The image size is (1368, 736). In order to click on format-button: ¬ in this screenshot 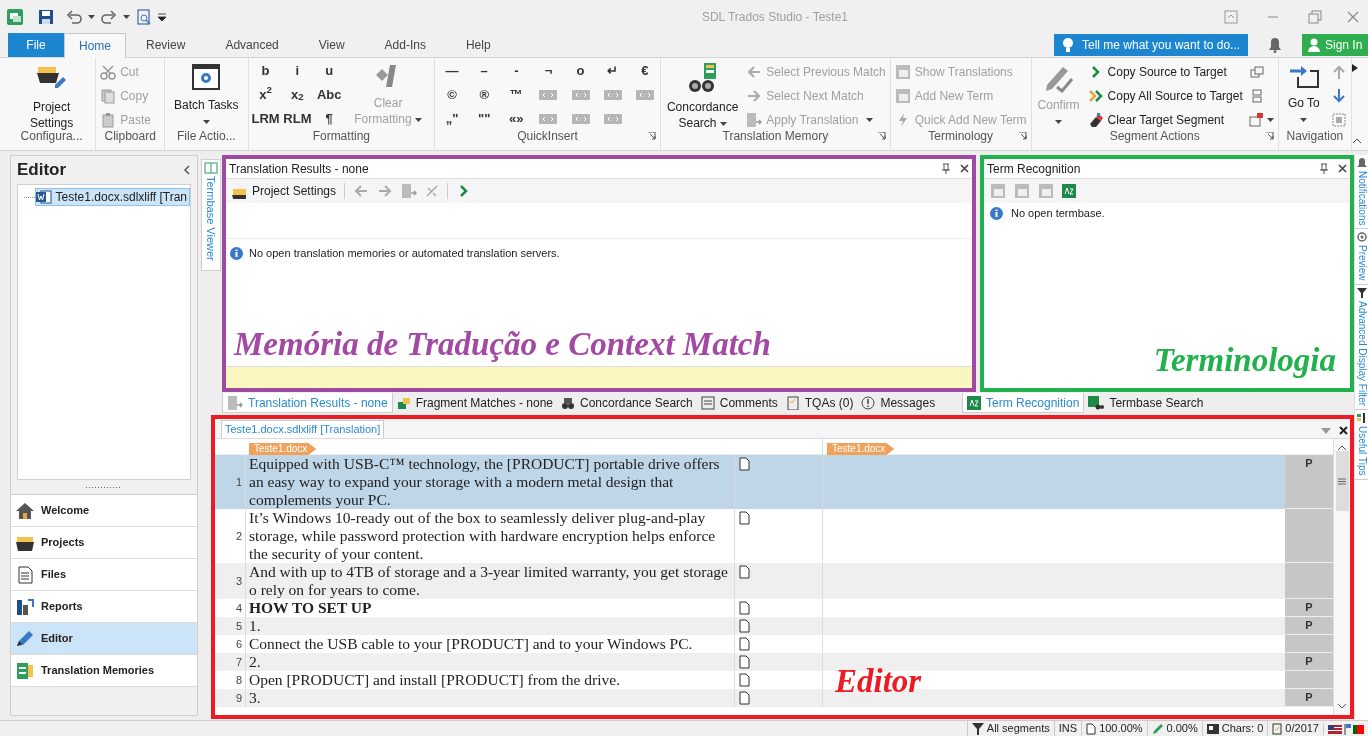, I will do `click(548, 71)`.